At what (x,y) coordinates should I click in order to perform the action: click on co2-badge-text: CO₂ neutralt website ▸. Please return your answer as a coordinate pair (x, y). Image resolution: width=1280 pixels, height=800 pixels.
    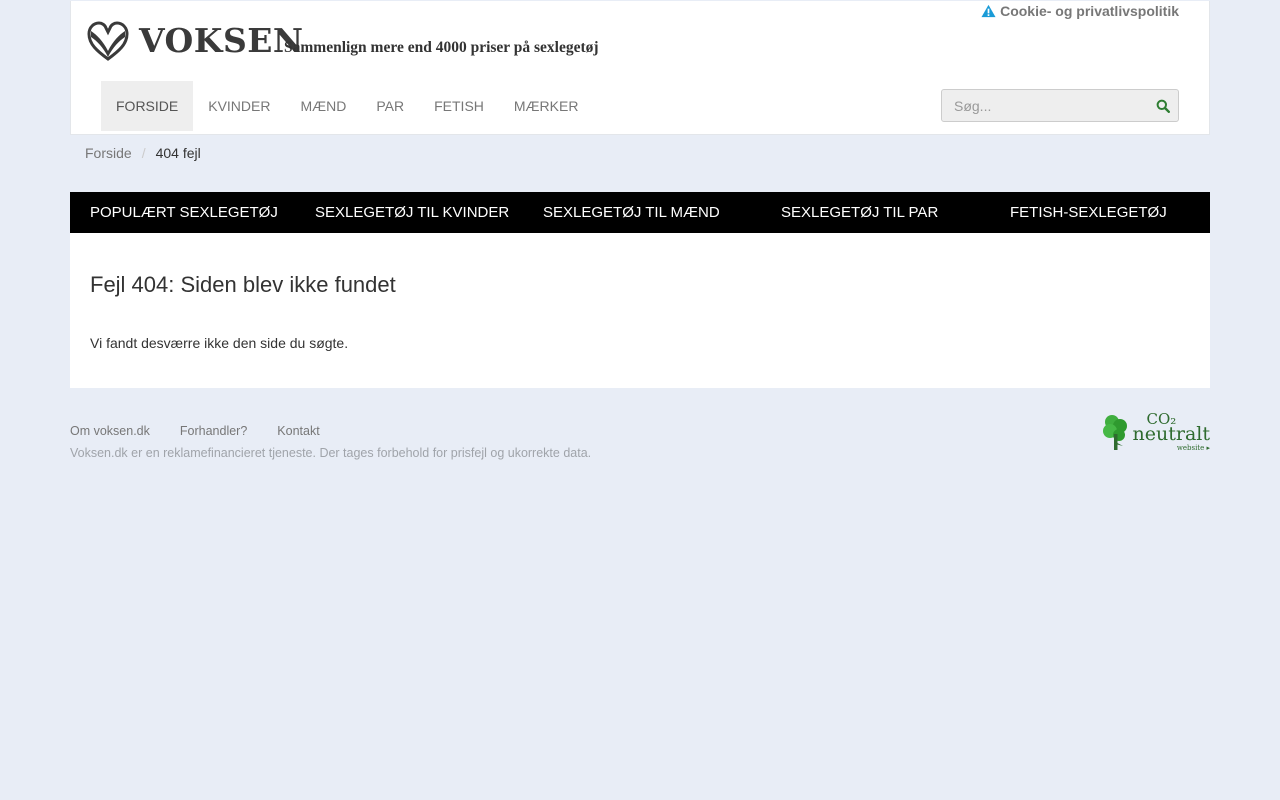
    Looking at the image, I should click on (1171, 432).